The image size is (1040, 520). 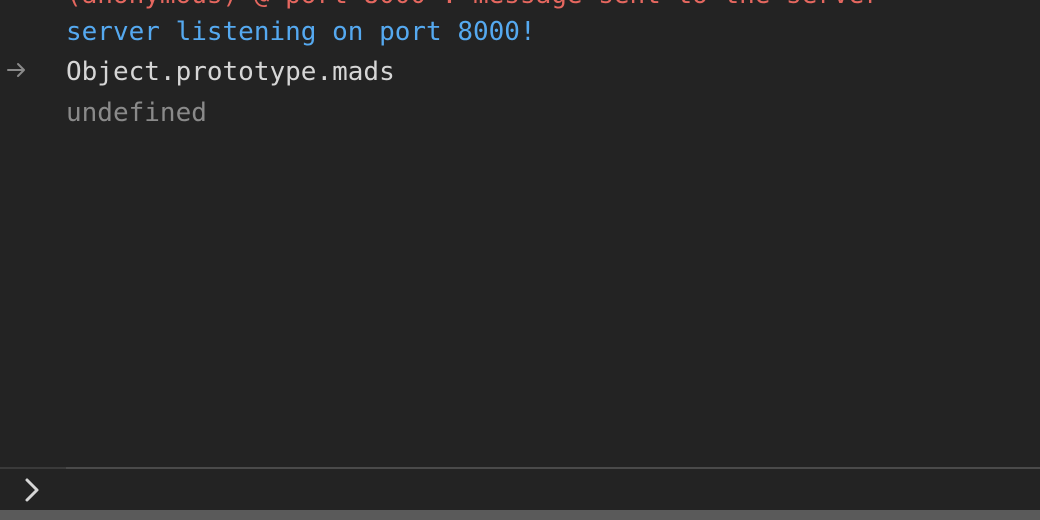 I want to click on console-prompt-input, so click(x=548, y=490).